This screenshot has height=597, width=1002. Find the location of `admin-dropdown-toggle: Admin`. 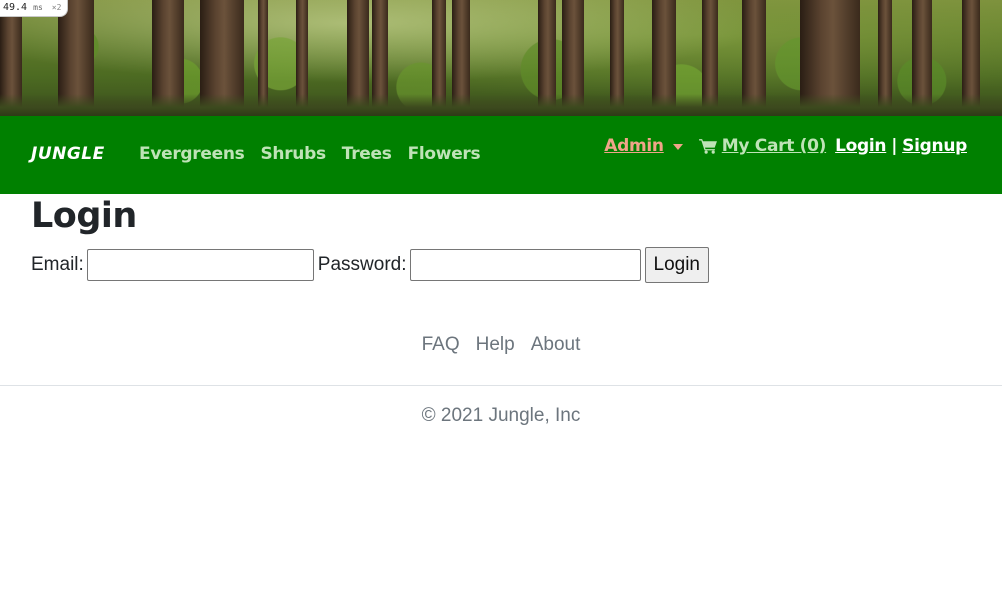

admin-dropdown-toggle: Admin is located at coordinates (643, 146).